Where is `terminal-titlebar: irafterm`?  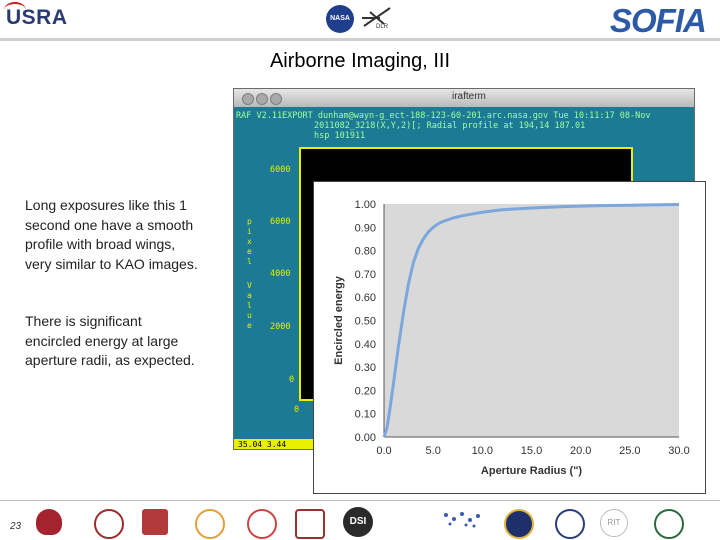
terminal-titlebar: irafterm is located at coordinates (464, 98).